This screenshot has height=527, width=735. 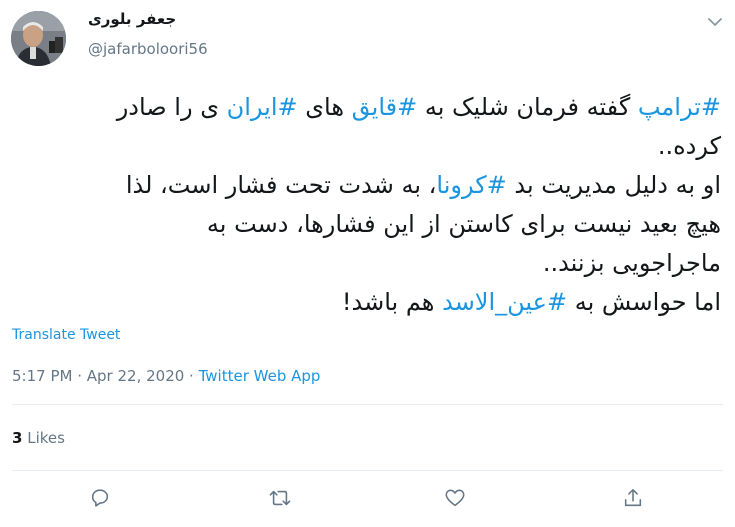 What do you see at coordinates (42, 376) in the screenshot?
I see `tweet-time: 5:17 PM` at bounding box center [42, 376].